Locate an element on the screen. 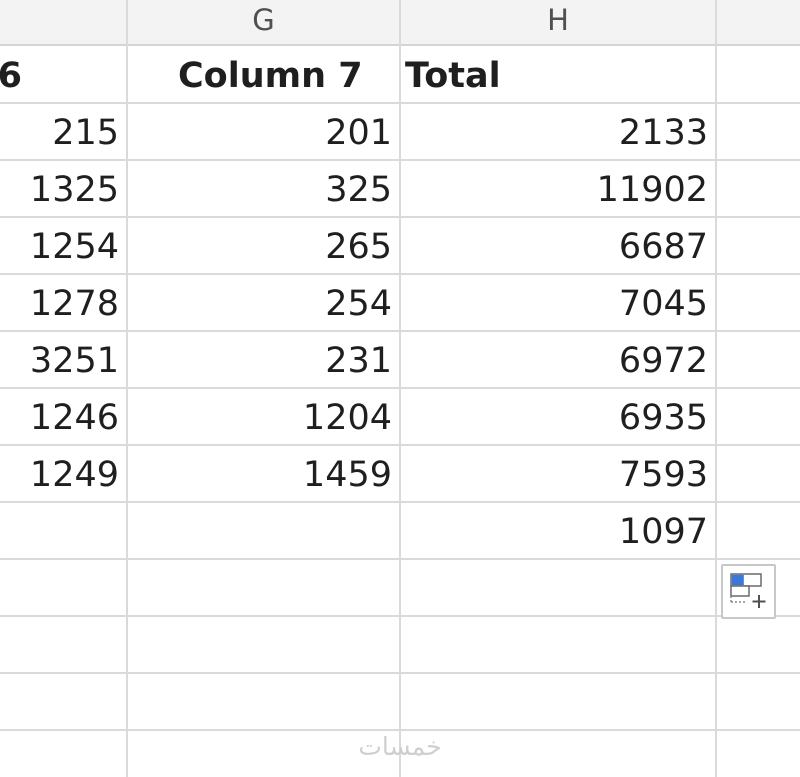  cell-f-row-6: 1246 is located at coordinates (59, 416).